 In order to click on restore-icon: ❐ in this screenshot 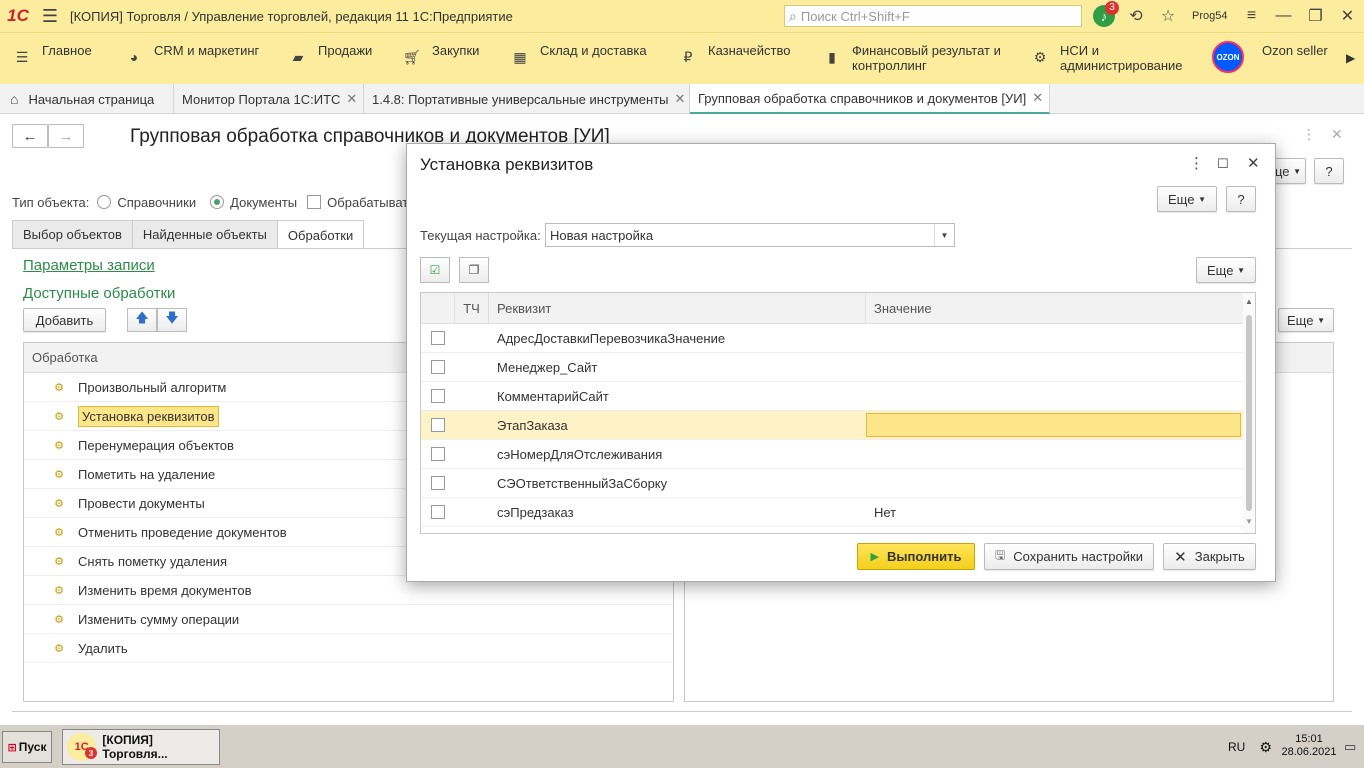, I will do `click(1315, 16)`.